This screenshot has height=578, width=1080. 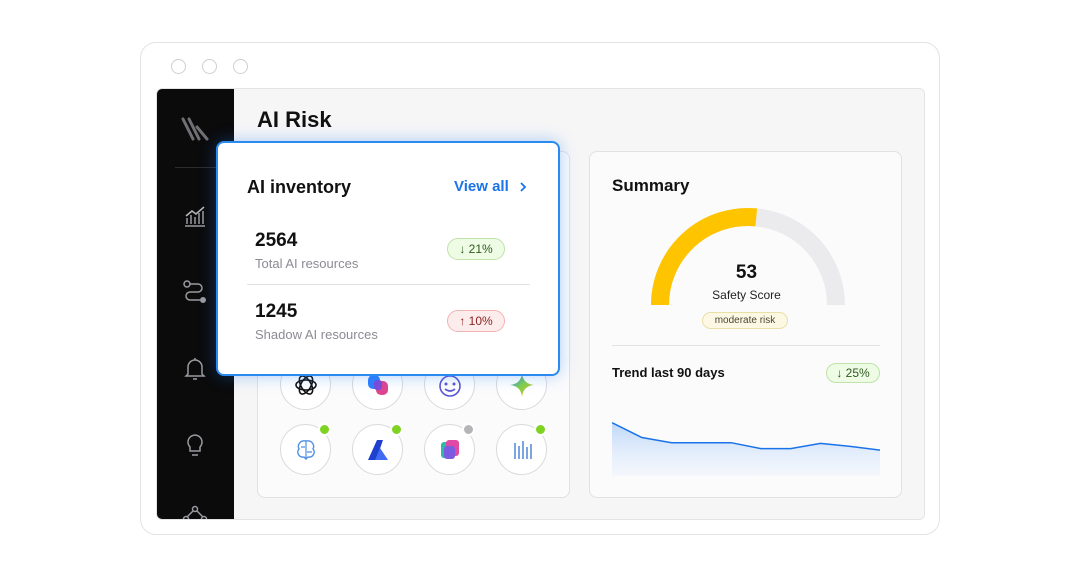 I want to click on metric-label: Total AI resources, so click(x=307, y=263).